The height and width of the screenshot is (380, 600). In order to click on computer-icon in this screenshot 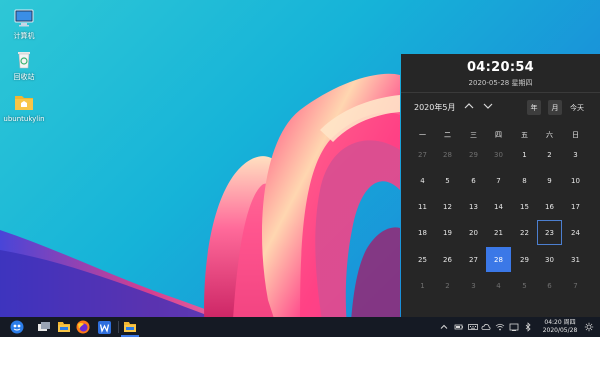, I will do `click(24, 18)`.